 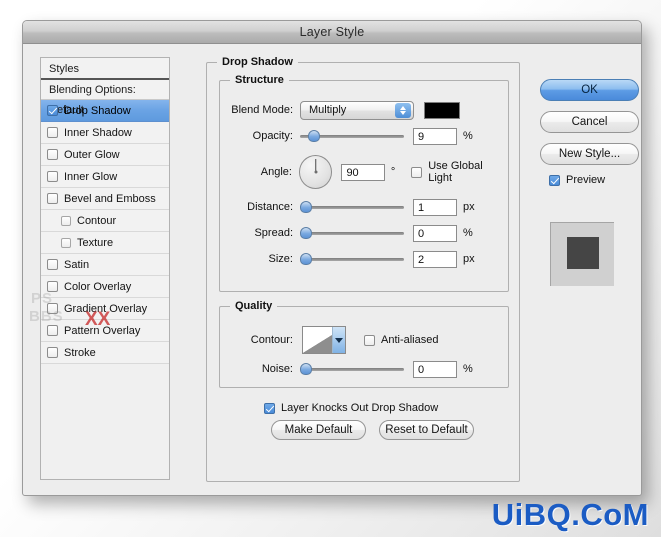 I want to click on angle-input: 90, so click(x=363, y=172).